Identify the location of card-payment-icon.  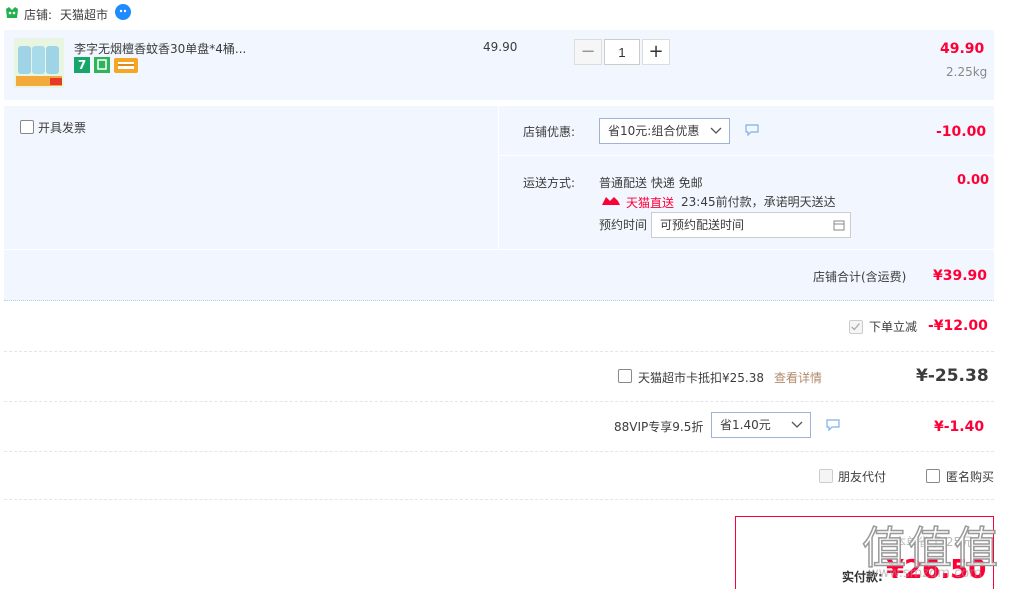
(126, 65).